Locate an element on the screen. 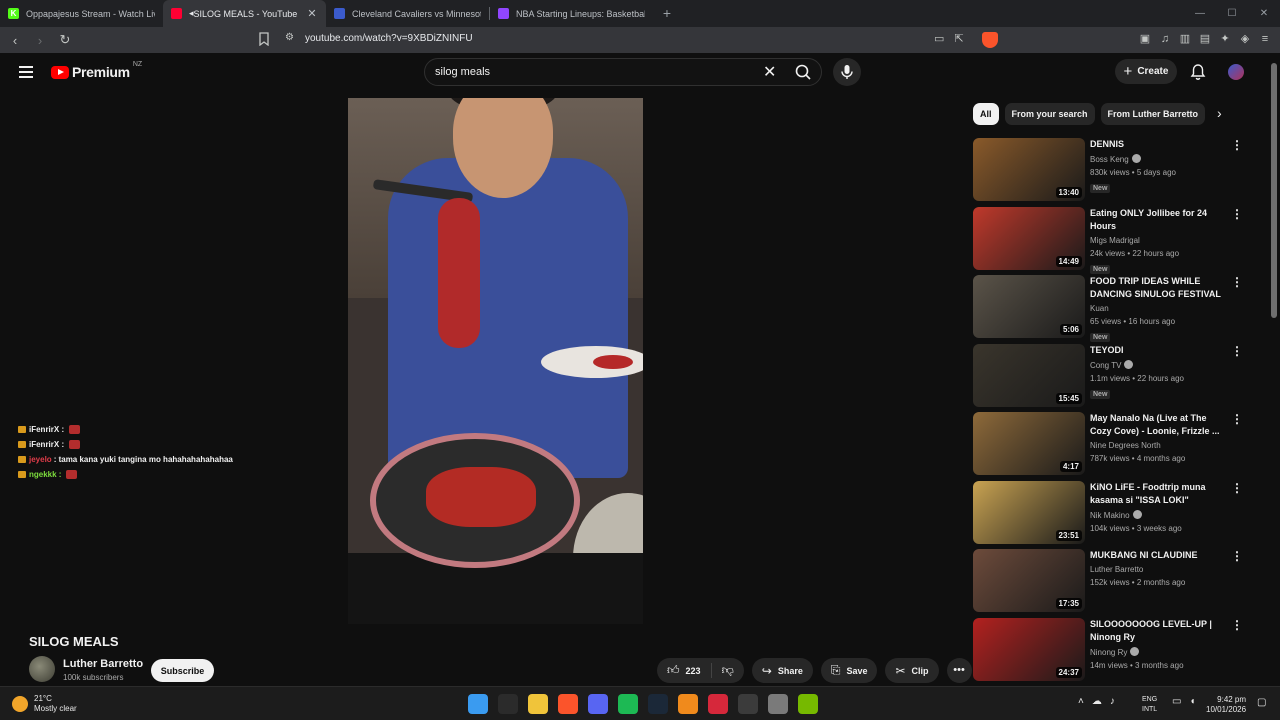 Image resolution: width=1280 pixels, height=720 pixels. filter-chip: From Luther Barretto is located at coordinates (1153, 114).